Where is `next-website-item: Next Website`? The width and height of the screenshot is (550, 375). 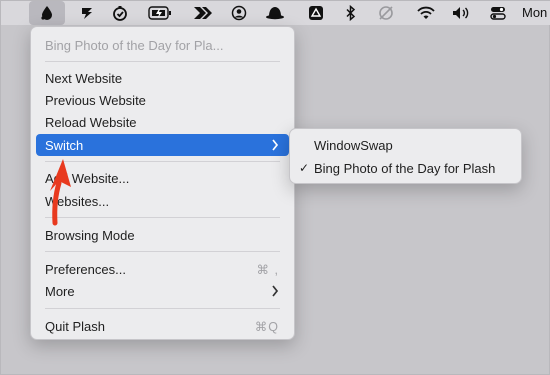
next-website-item: Next Website is located at coordinates (162, 78).